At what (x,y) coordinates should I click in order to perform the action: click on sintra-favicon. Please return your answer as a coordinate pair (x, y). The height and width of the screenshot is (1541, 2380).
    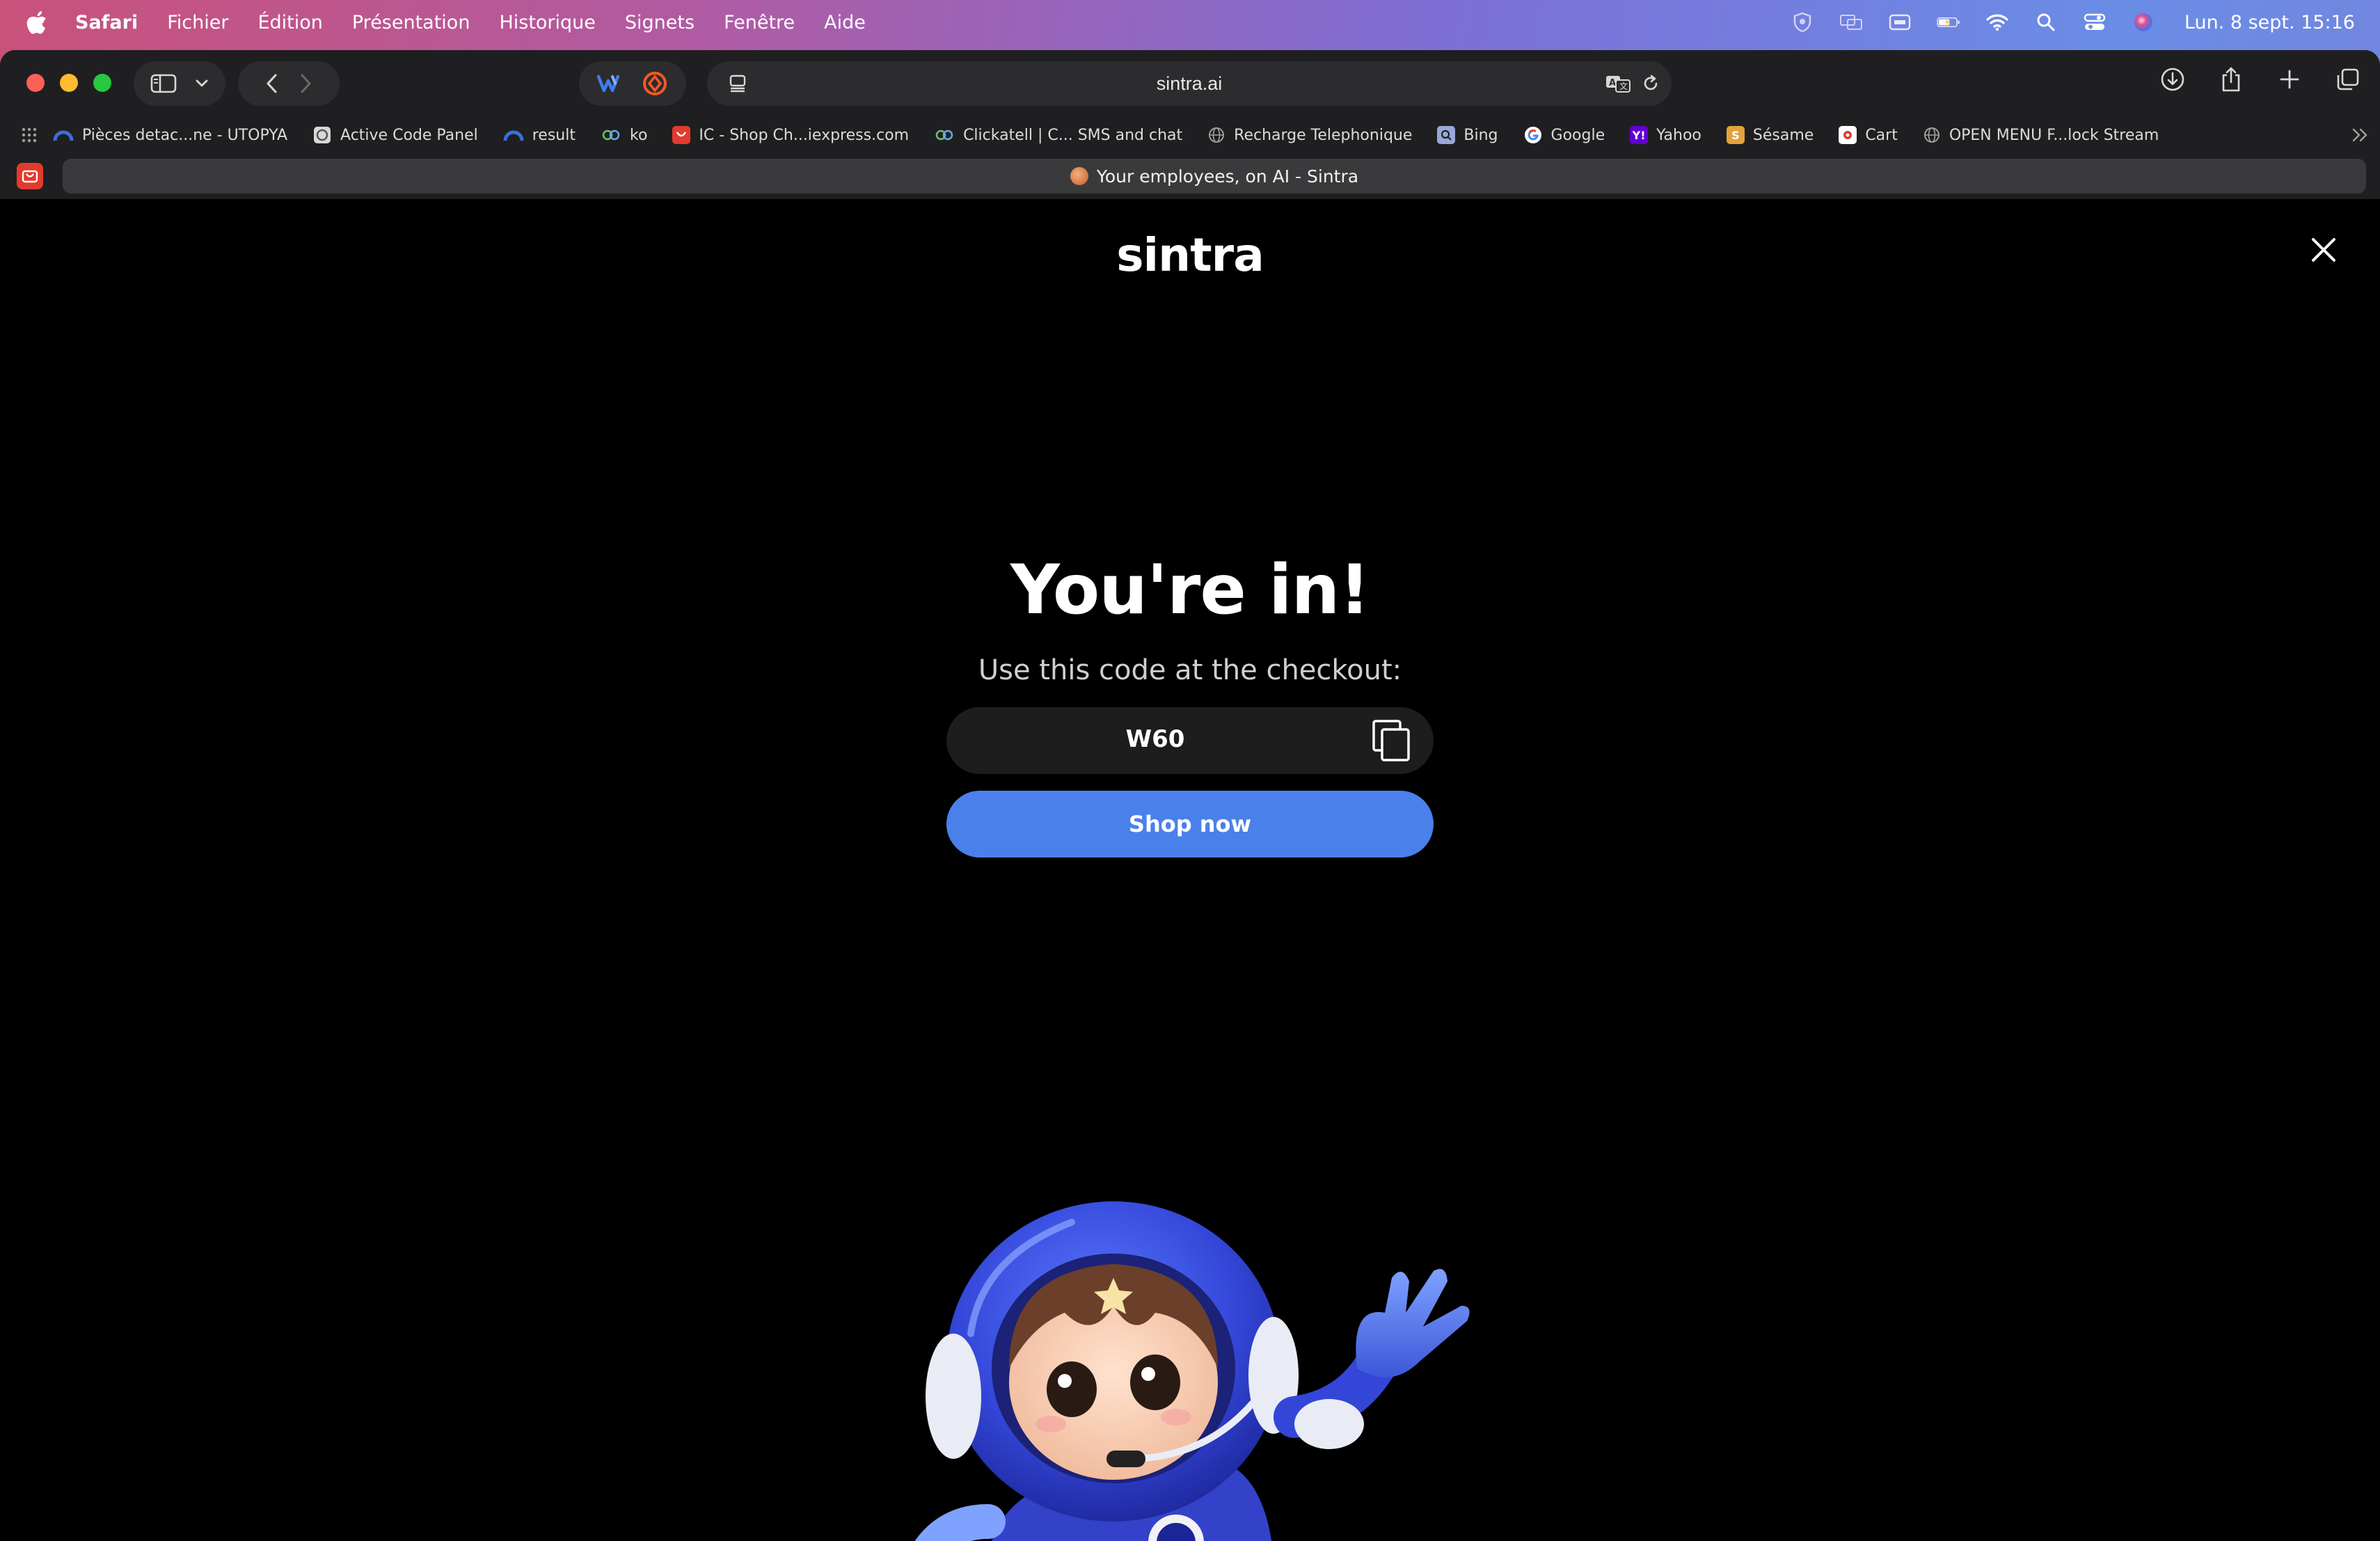
    Looking at the image, I should click on (1079, 176).